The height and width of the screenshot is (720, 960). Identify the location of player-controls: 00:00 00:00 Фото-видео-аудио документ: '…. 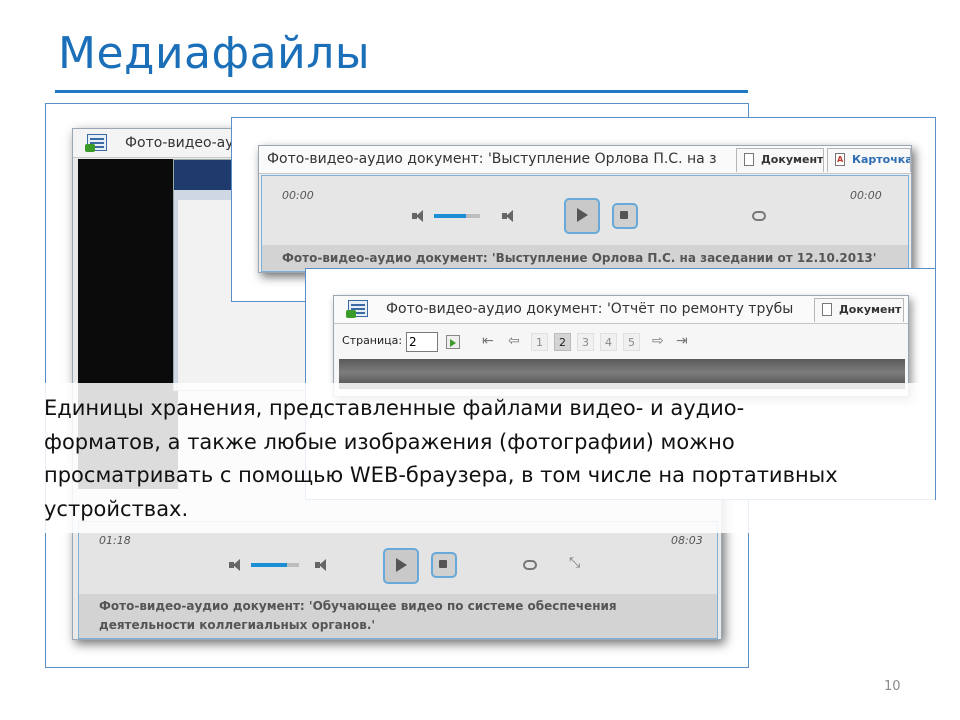
(585, 223).